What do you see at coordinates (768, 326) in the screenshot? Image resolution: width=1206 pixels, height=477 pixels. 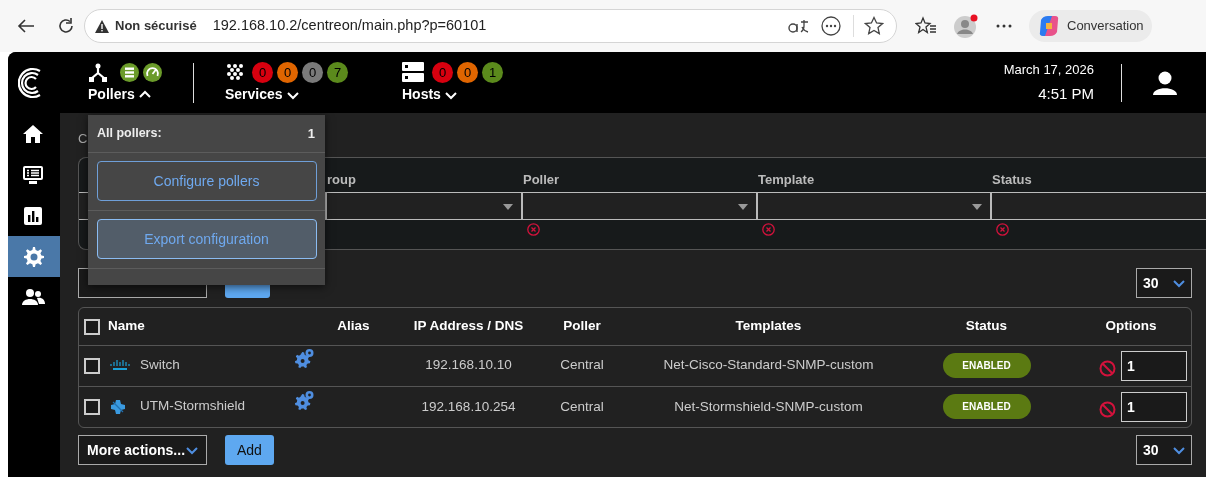 I see `column-header: Templates` at bounding box center [768, 326].